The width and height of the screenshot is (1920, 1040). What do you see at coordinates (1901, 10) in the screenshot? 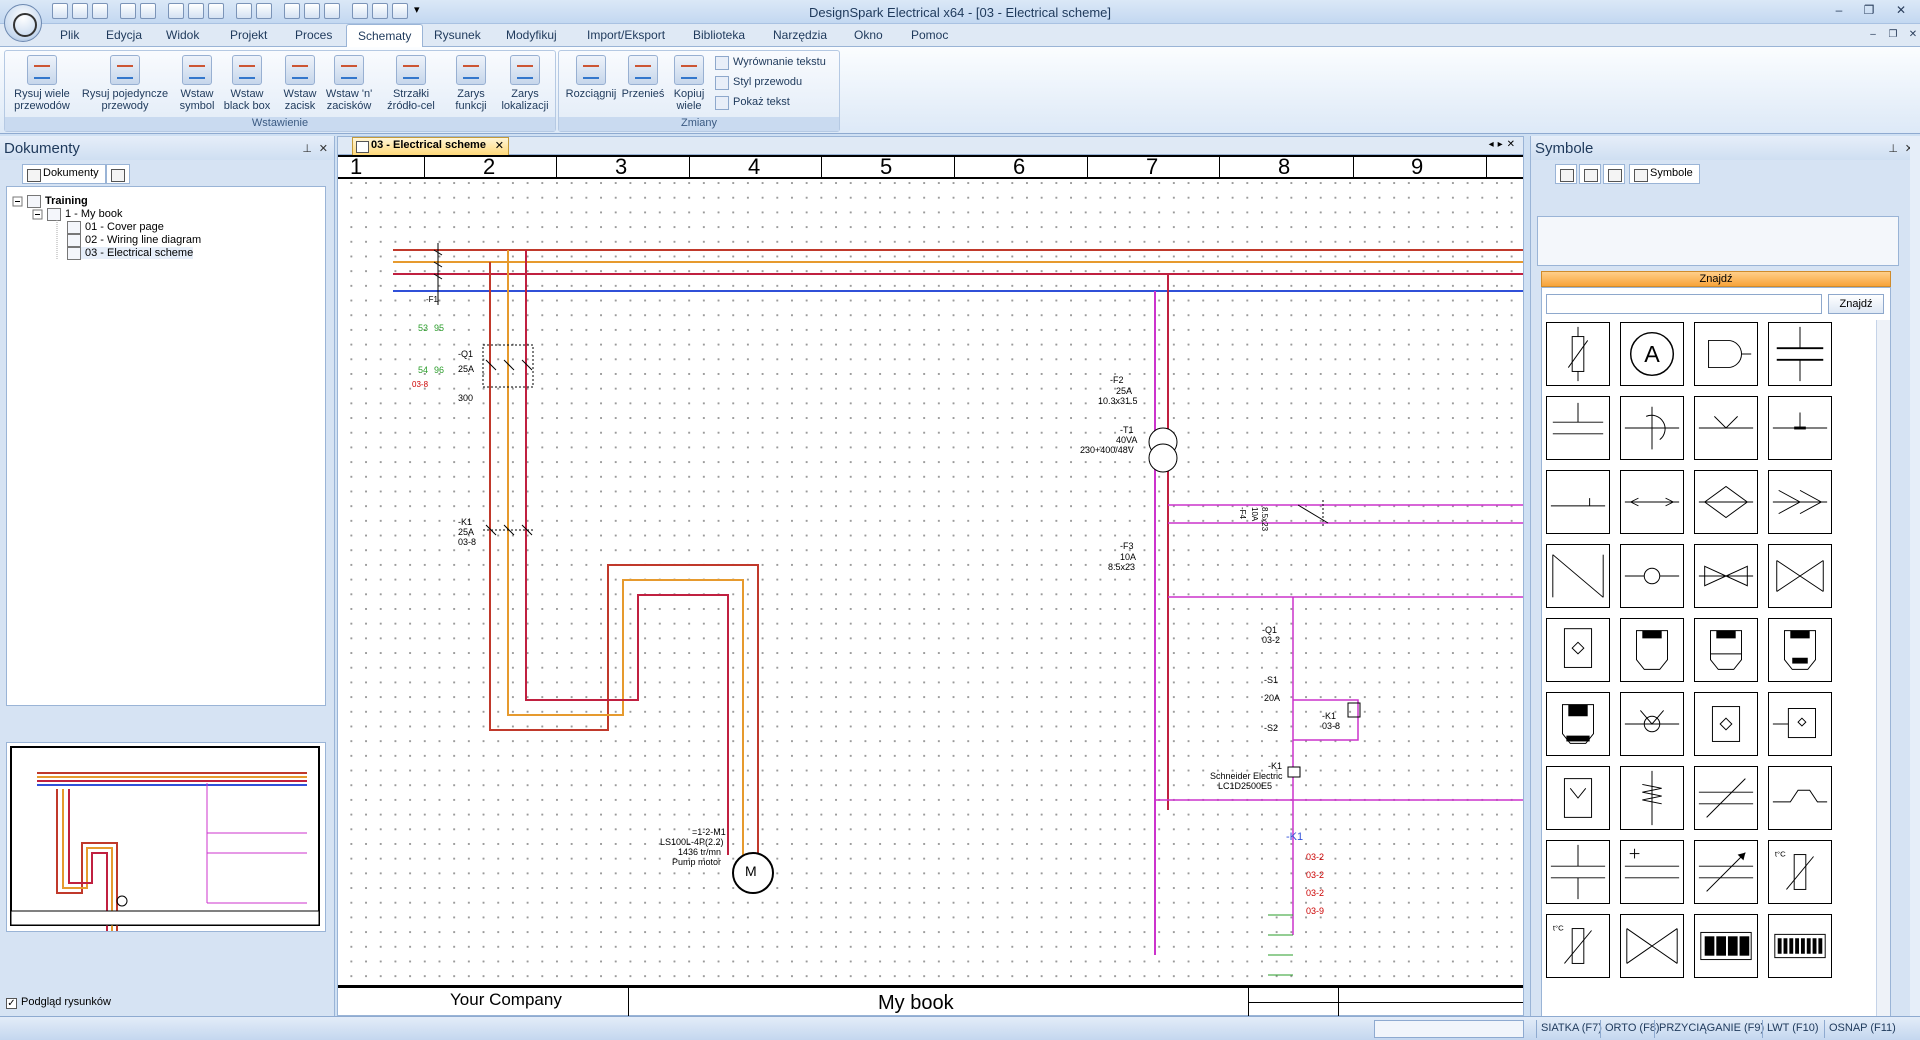
I see `close-icon: ✕` at bounding box center [1901, 10].